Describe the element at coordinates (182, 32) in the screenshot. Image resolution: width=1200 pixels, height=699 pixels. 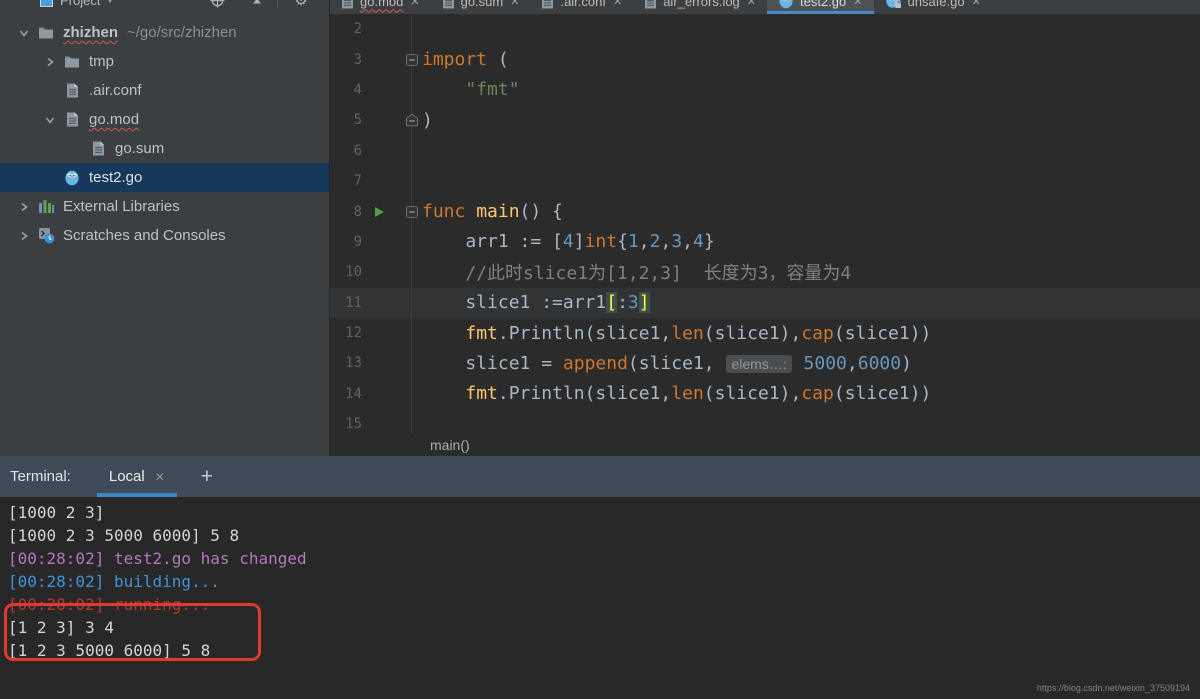
I see `tree-item-path-hint: ~/go/src/zhizhen` at that location.